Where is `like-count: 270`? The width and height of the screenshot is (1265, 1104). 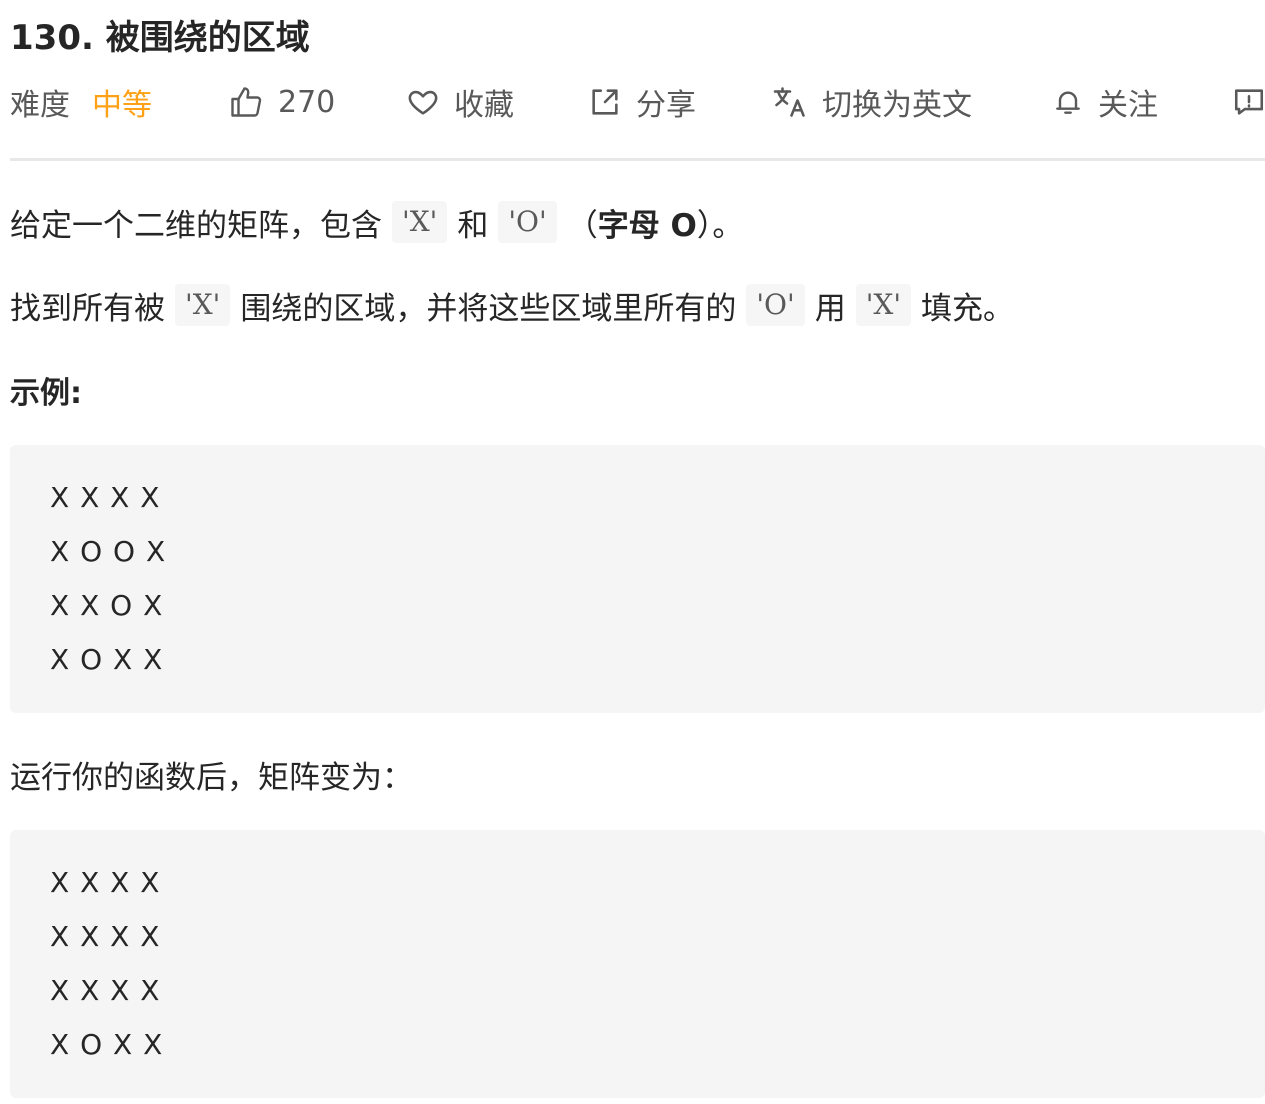 like-count: 270 is located at coordinates (307, 102).